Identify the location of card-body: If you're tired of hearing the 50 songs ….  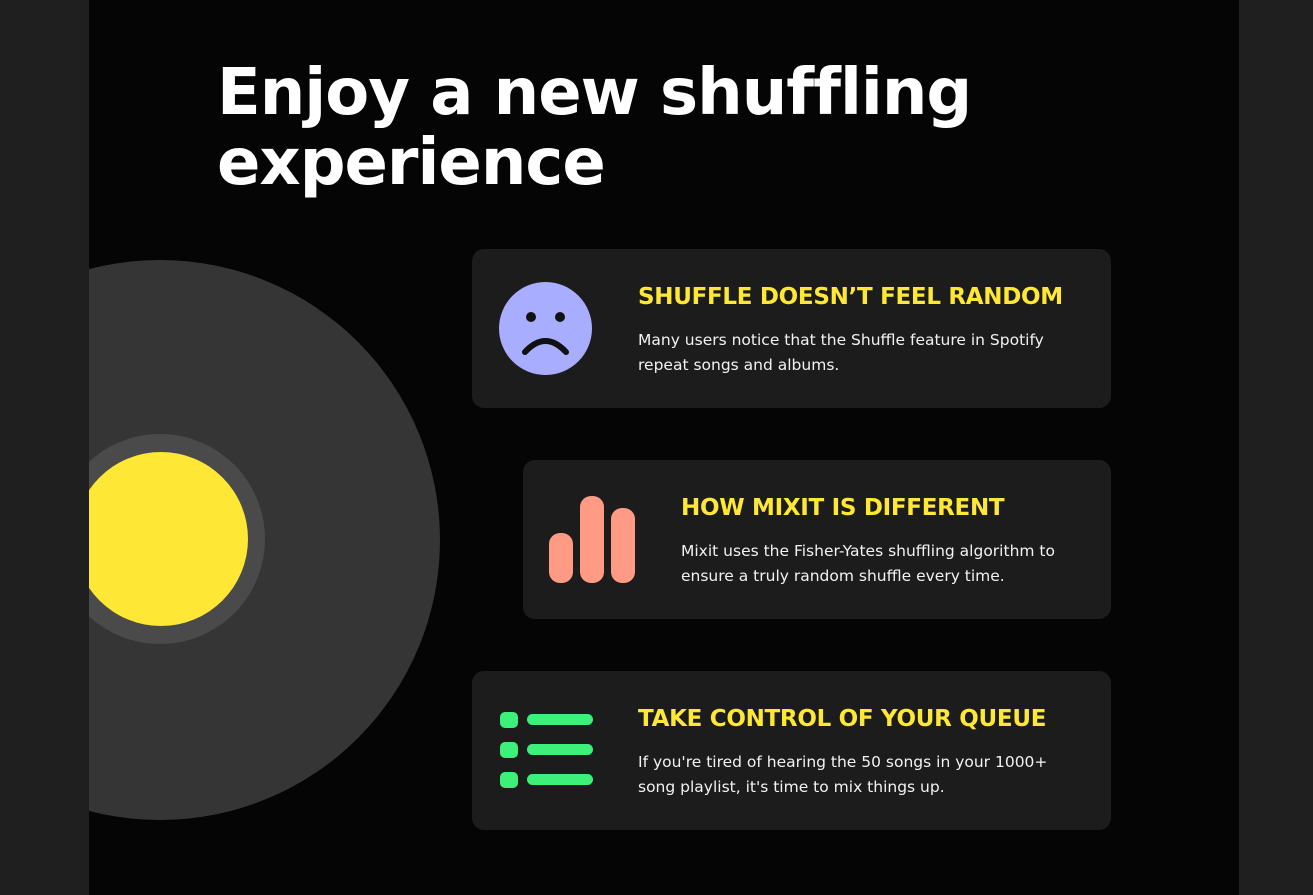
(843, 774).